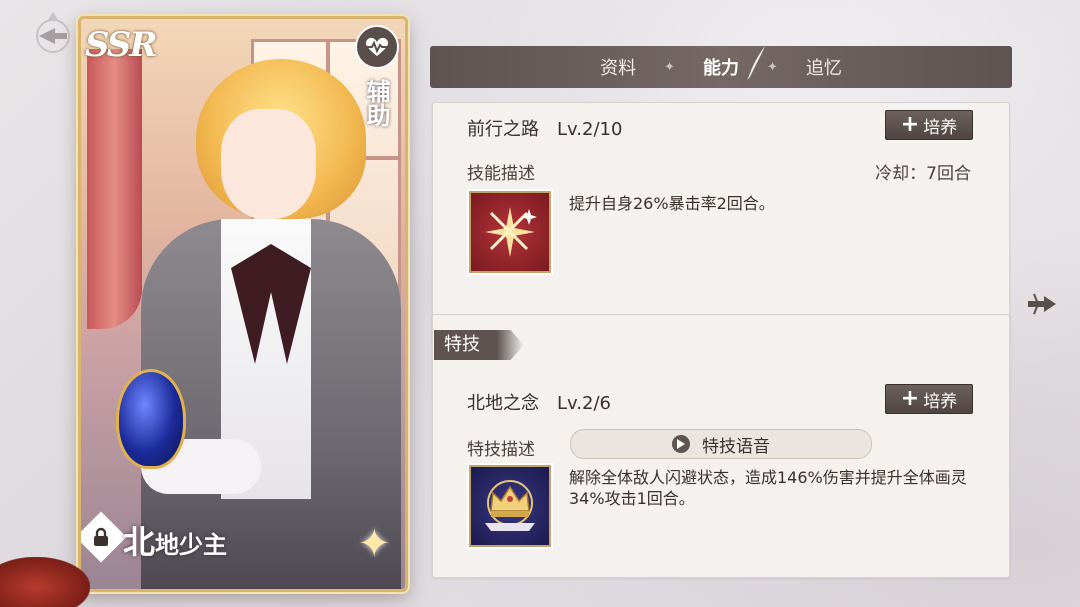  What do you see at coordinates (544, 128) in the screenshot?
I see `skill-header: 前行之路 Lv.2/10` at bounding box center [544, 128].